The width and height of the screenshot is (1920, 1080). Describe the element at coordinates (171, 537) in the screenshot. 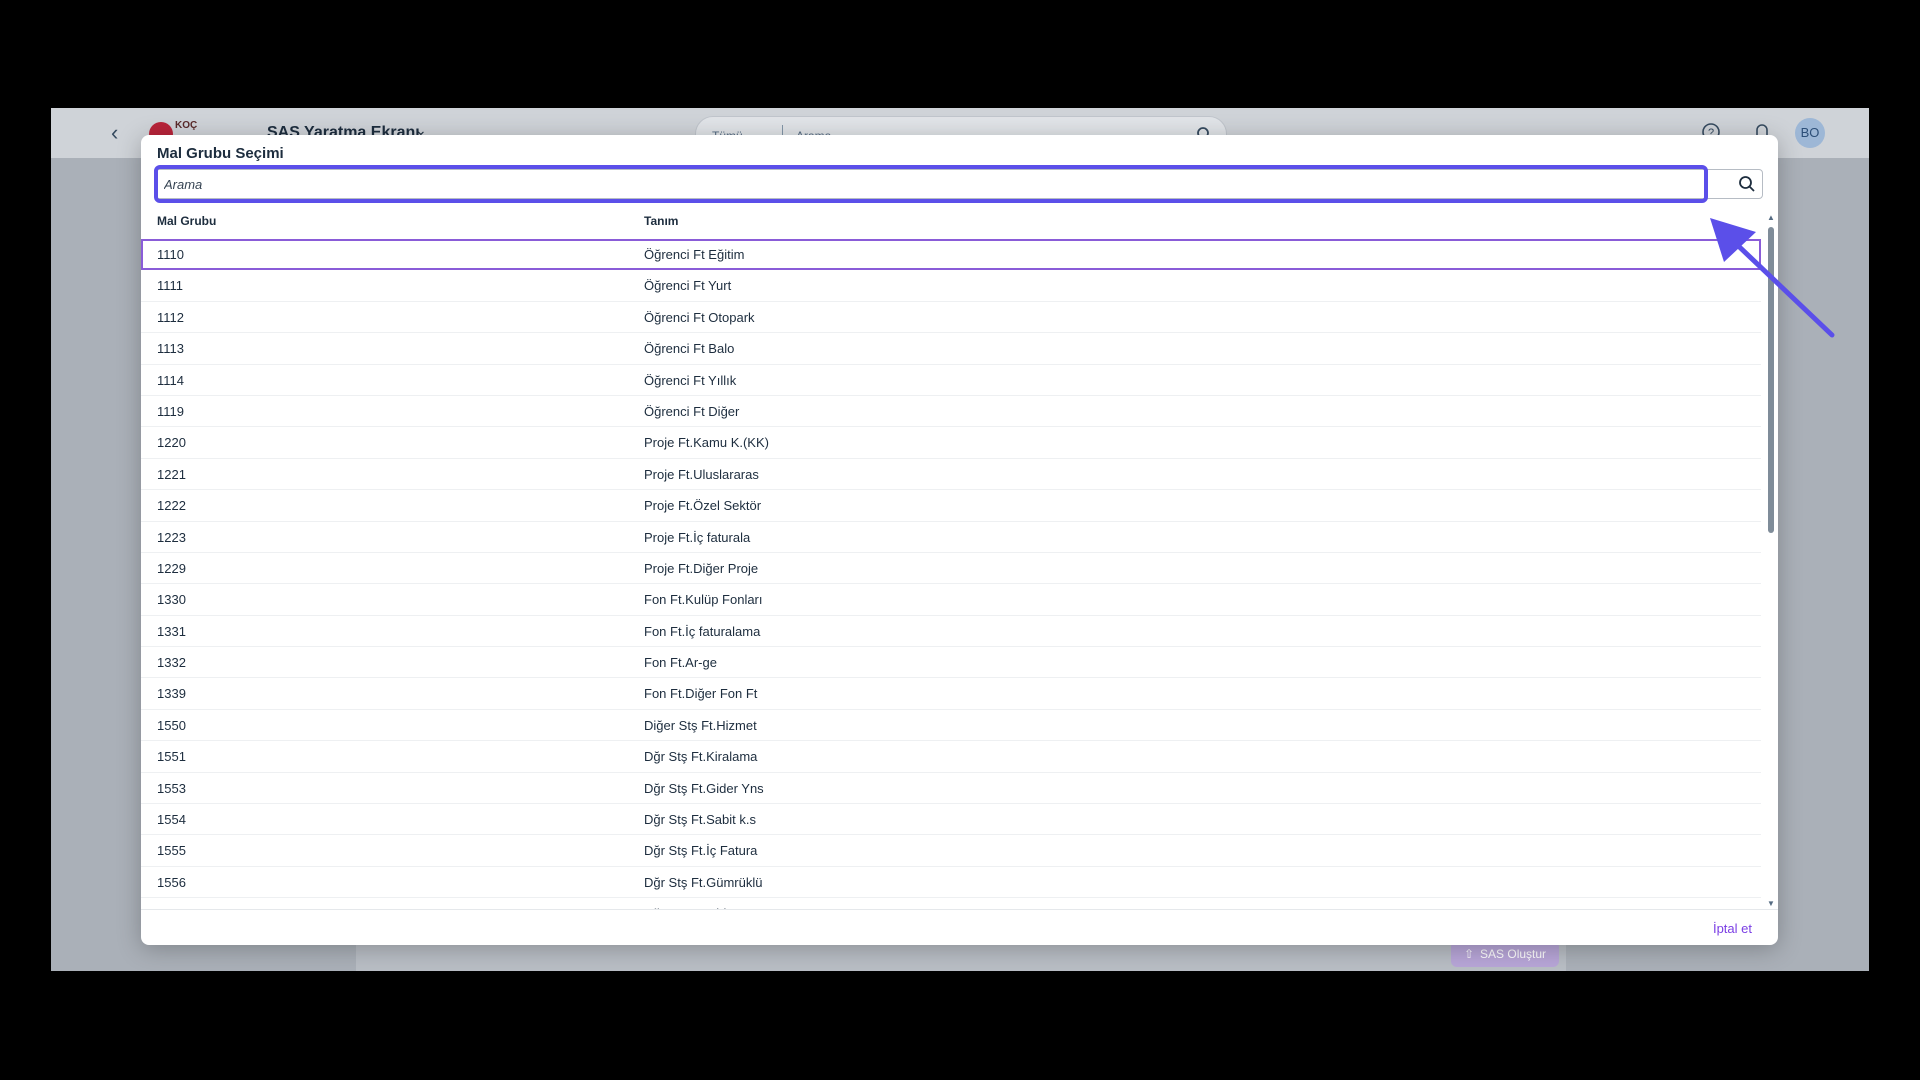

I see `cell-mal-grubu: 1223` at that location.